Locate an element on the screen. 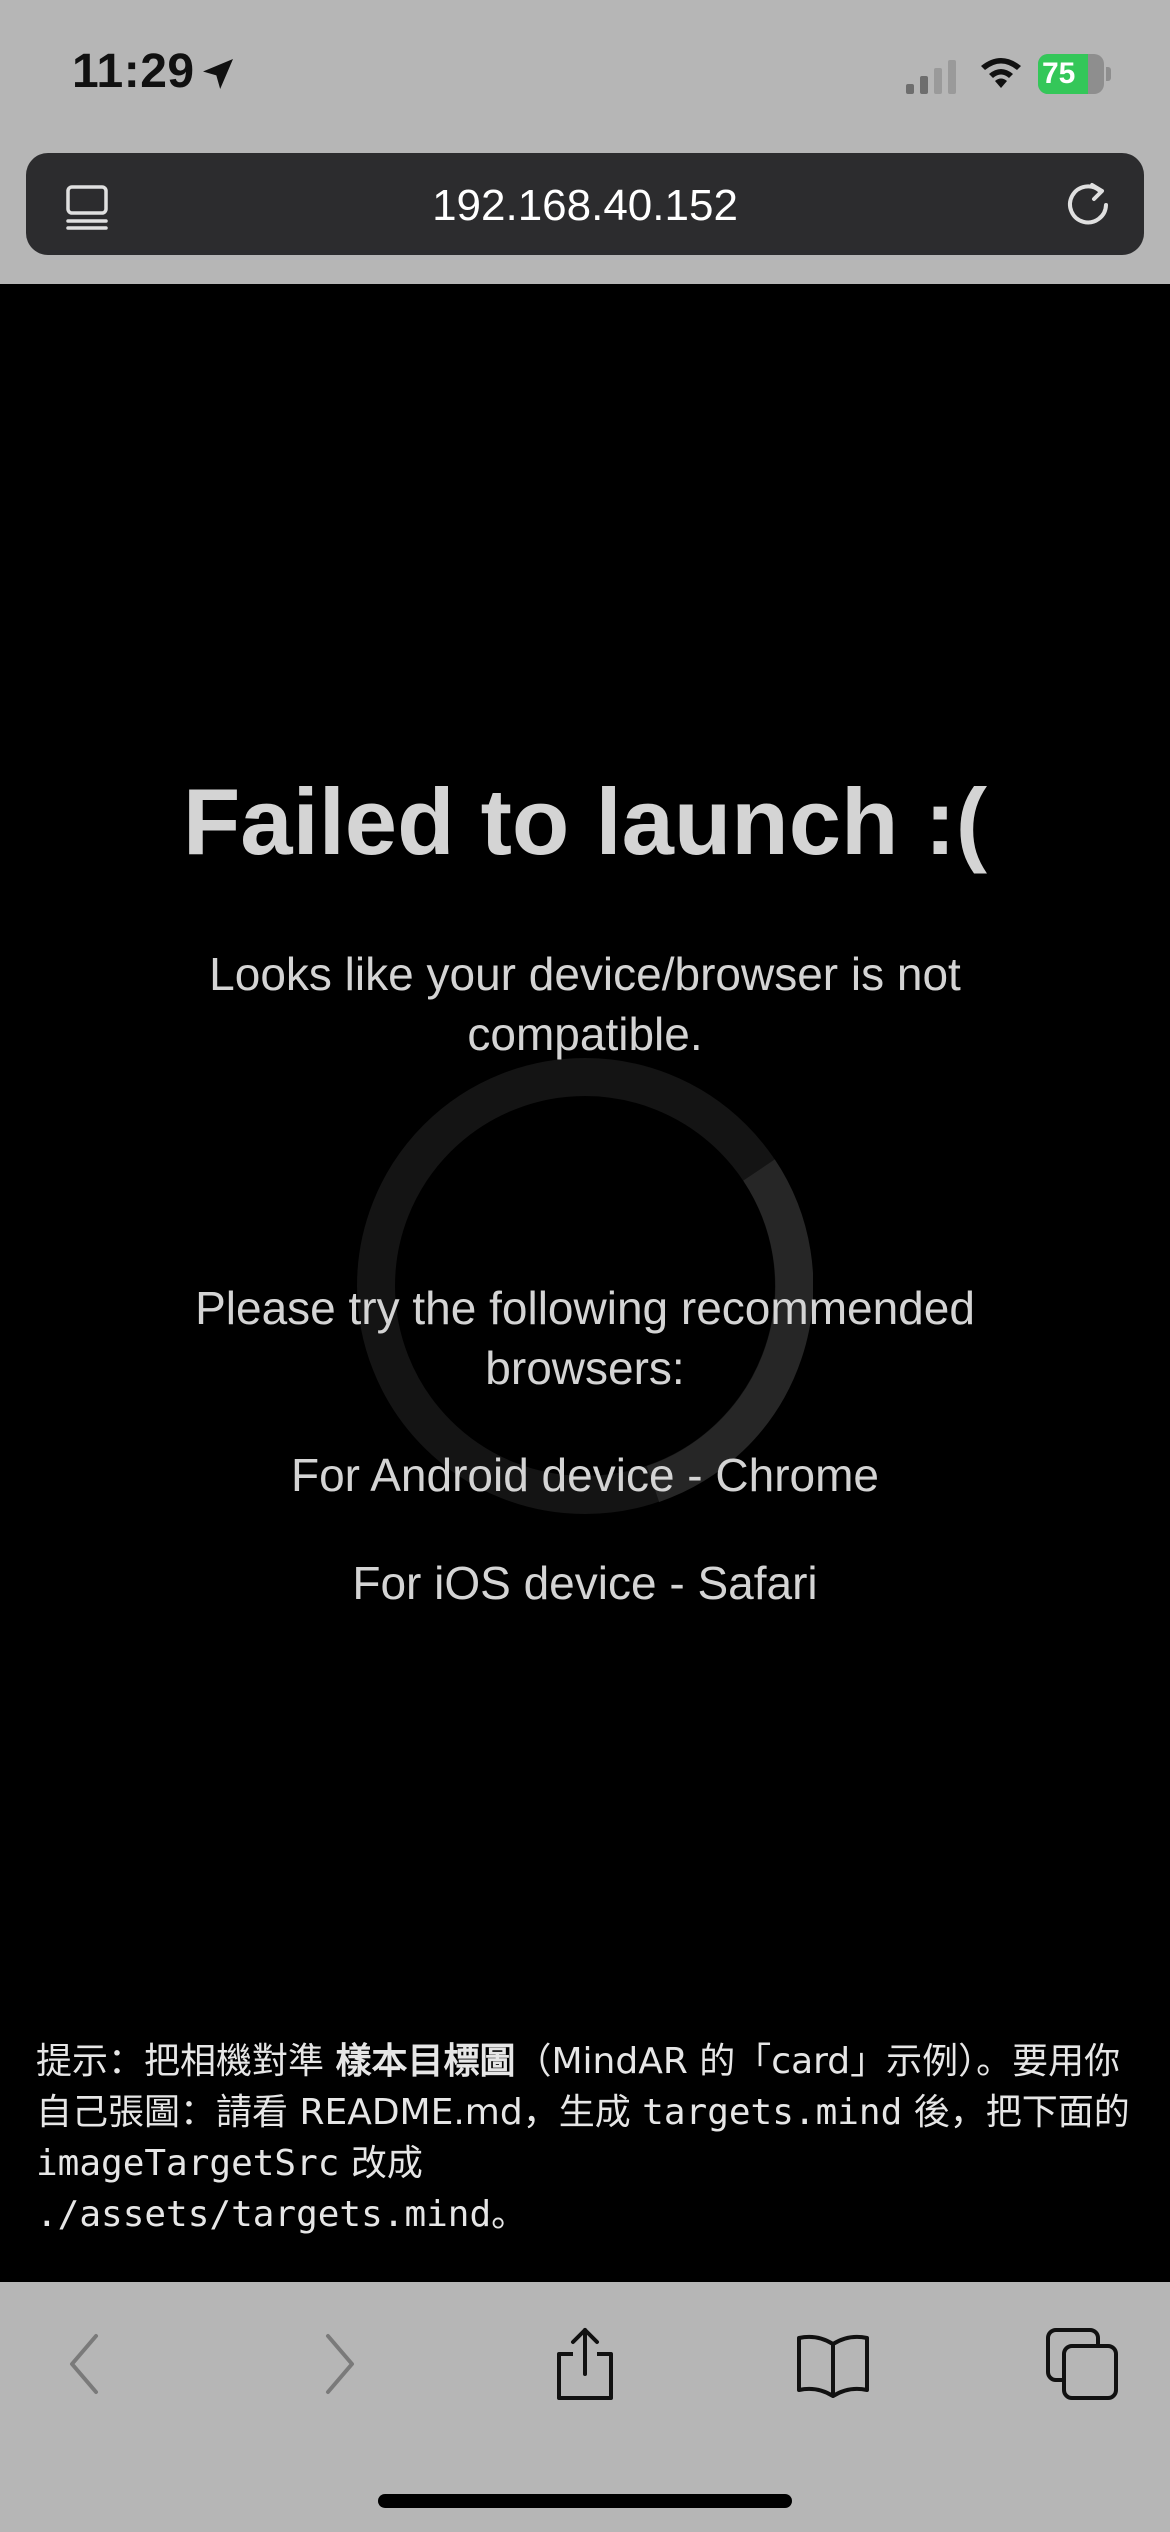  hint-prefix: 提示：把相機對準 is located at coordinates (186, 2061).